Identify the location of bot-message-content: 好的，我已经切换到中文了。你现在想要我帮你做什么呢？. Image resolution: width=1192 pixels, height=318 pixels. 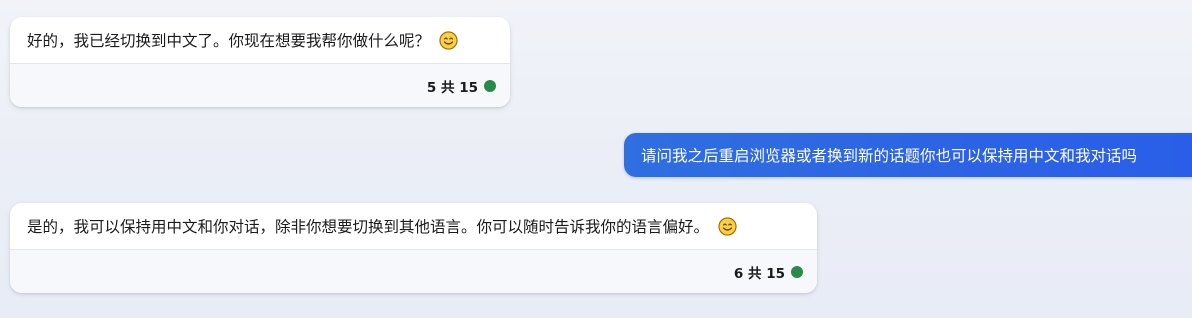
(260, 40).